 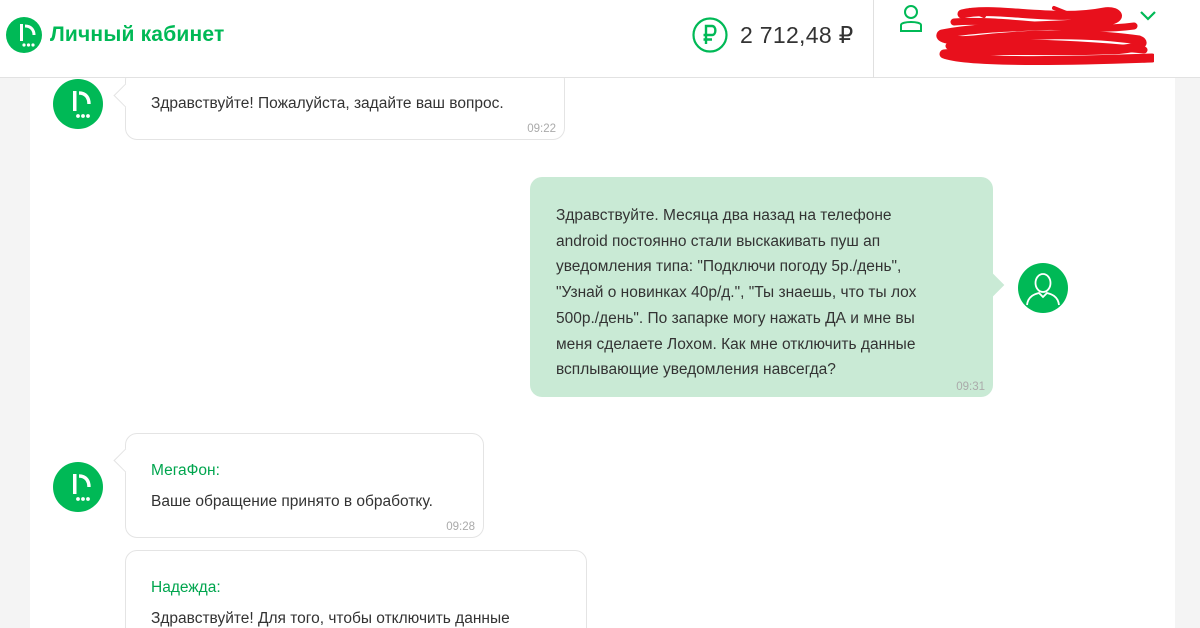 I want to click on user-silhouette-icon, so click(x=1043, y=289).